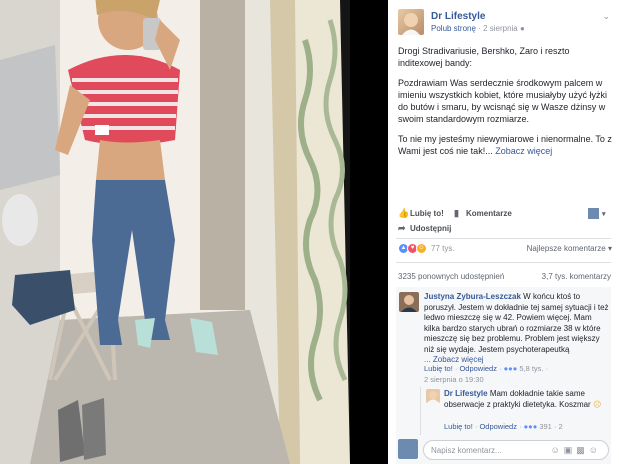  Describe the element at coordinates (606, 16) in the screenshot. I see `post-menu-chevron-icon: ⌄` at that location.